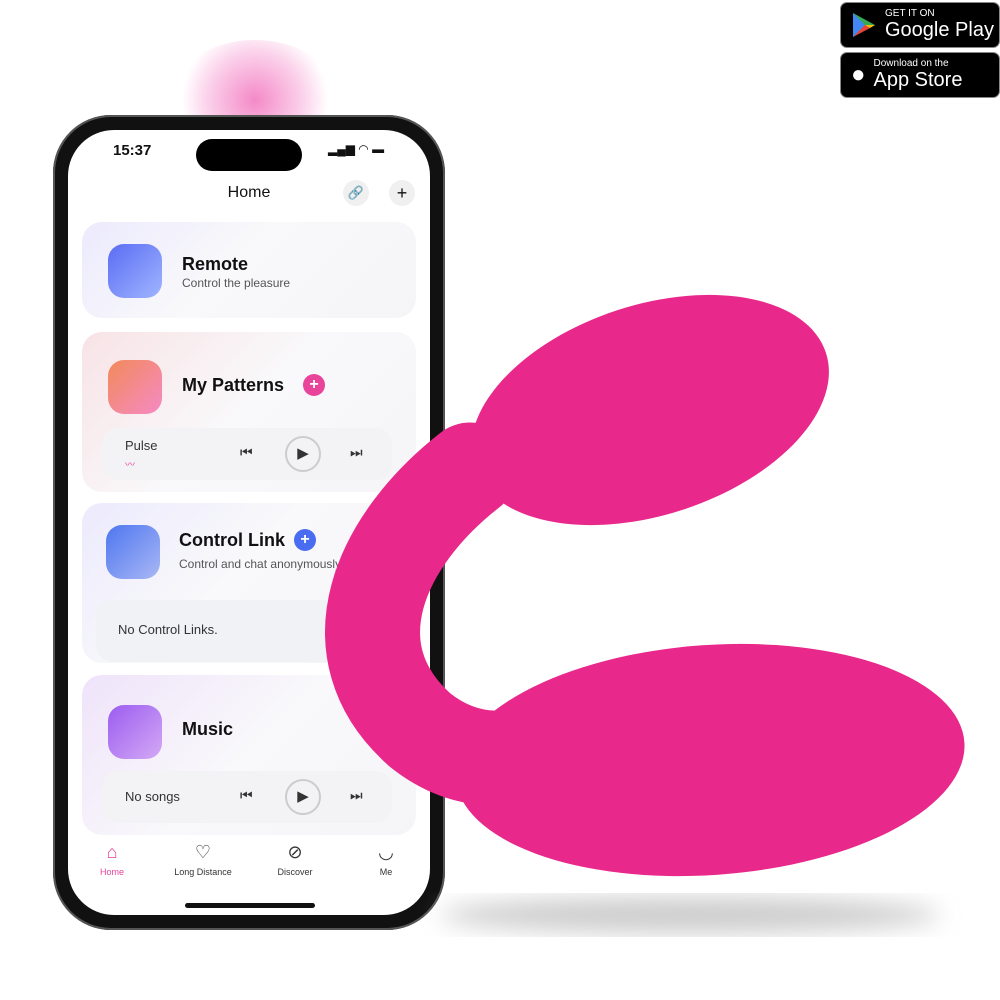 The image size is (1000, 1000). Describe the element at coordinates (650, 410) in the screenshot. I see `product-upper-arm` at that location.